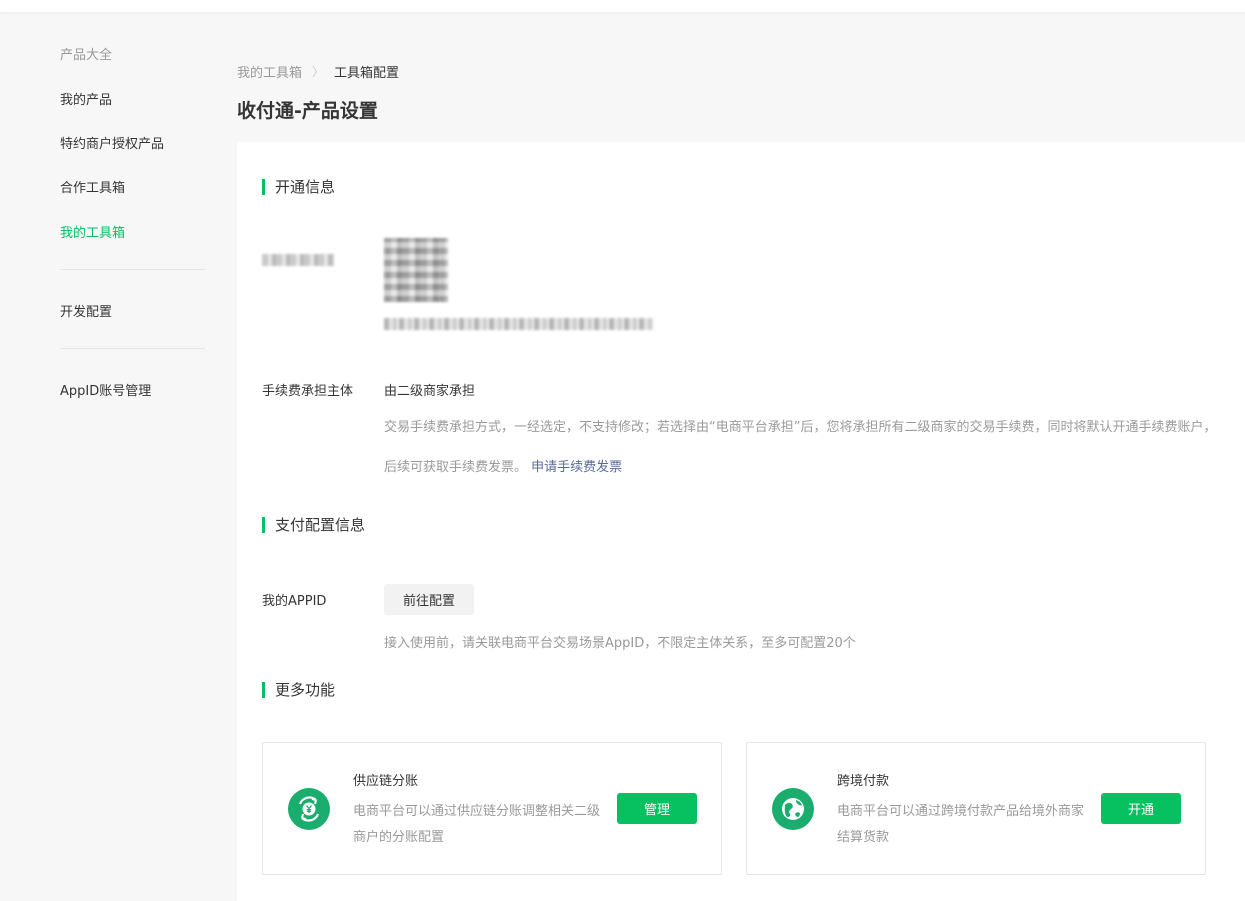  What do you see at coordinates (313, 525) in the screenshot?
I see `section-title-pay-config: 支付配置信息` at bounding box center [313, 525].